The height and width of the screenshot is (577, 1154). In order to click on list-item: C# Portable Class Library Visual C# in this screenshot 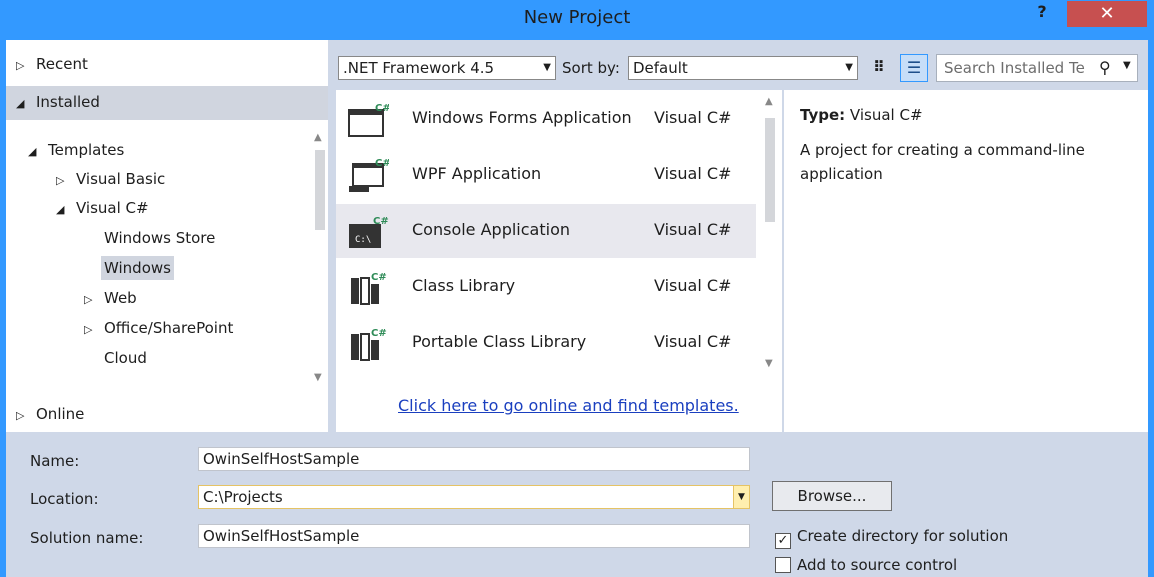, I will do `click(546, 343)`.